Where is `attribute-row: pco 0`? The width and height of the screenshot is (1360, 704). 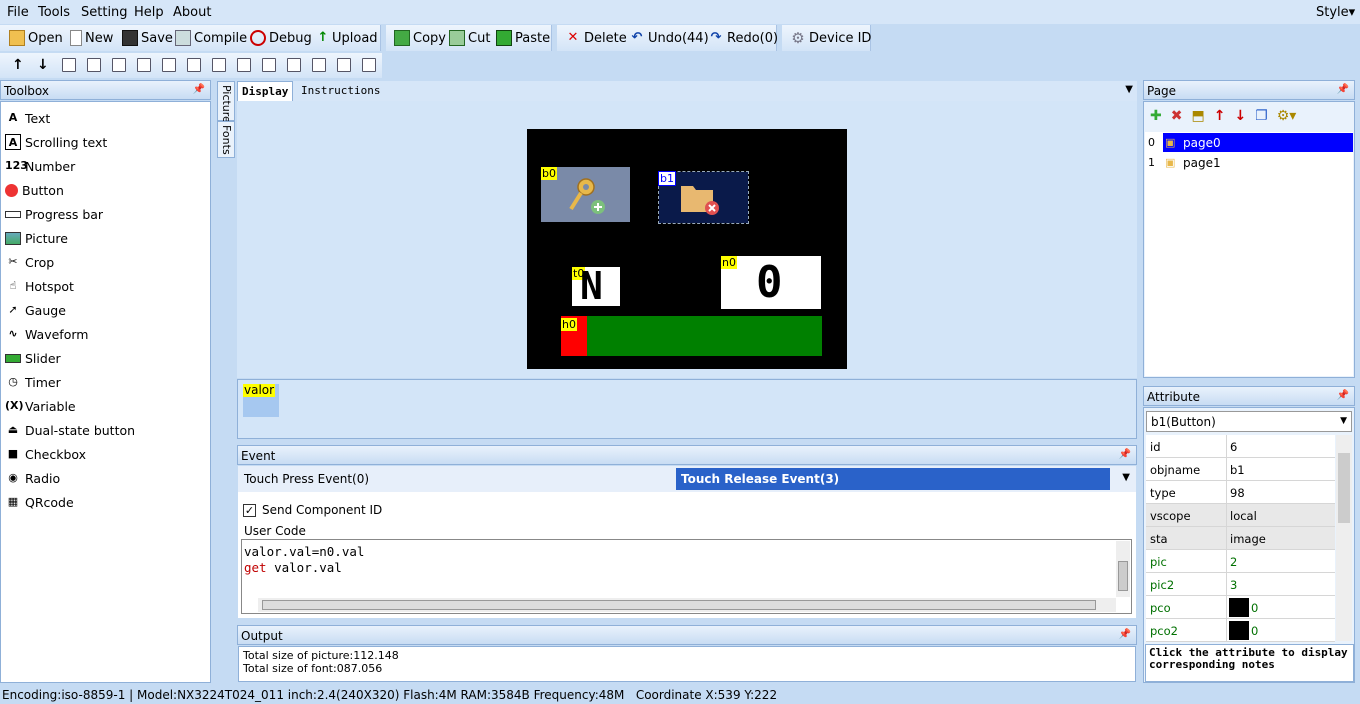
attribute-row: pco 0 is located at coordinates (1240, 607).